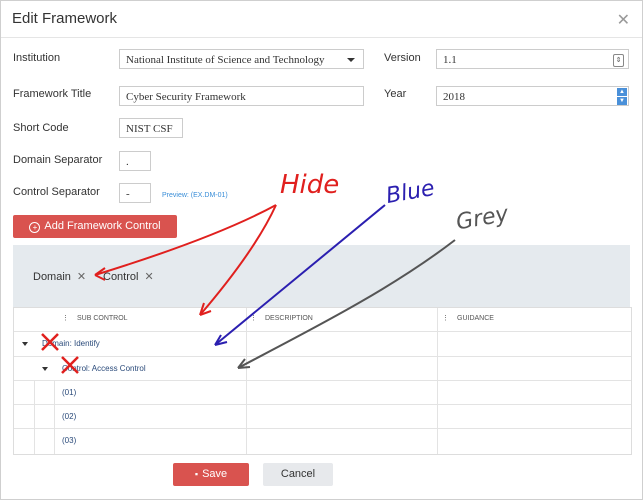  What do you see at coordinates (58, 160) in the screenshot?
I see `domain-separator-label: Domain Separator` at bounding box center [58, 160].